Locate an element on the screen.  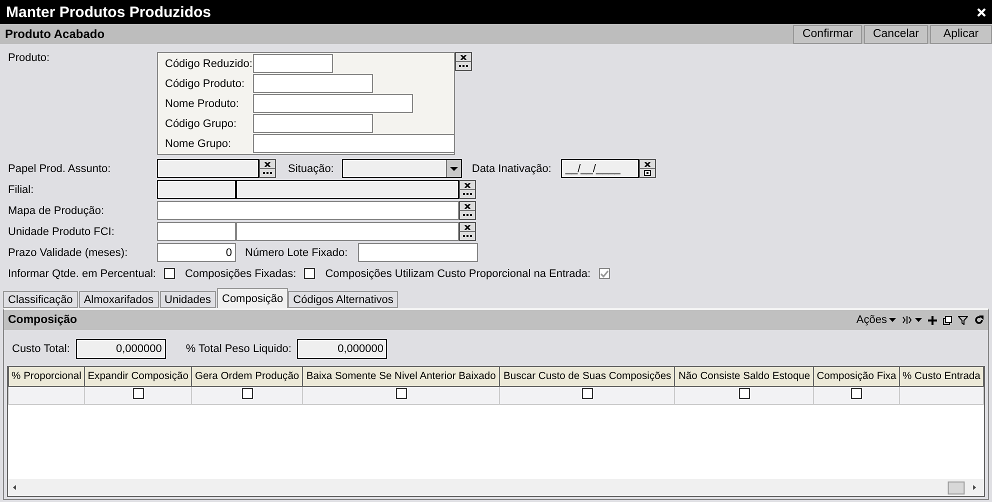
field-label: Nome Grupo: is located at coordinates (198, 144).